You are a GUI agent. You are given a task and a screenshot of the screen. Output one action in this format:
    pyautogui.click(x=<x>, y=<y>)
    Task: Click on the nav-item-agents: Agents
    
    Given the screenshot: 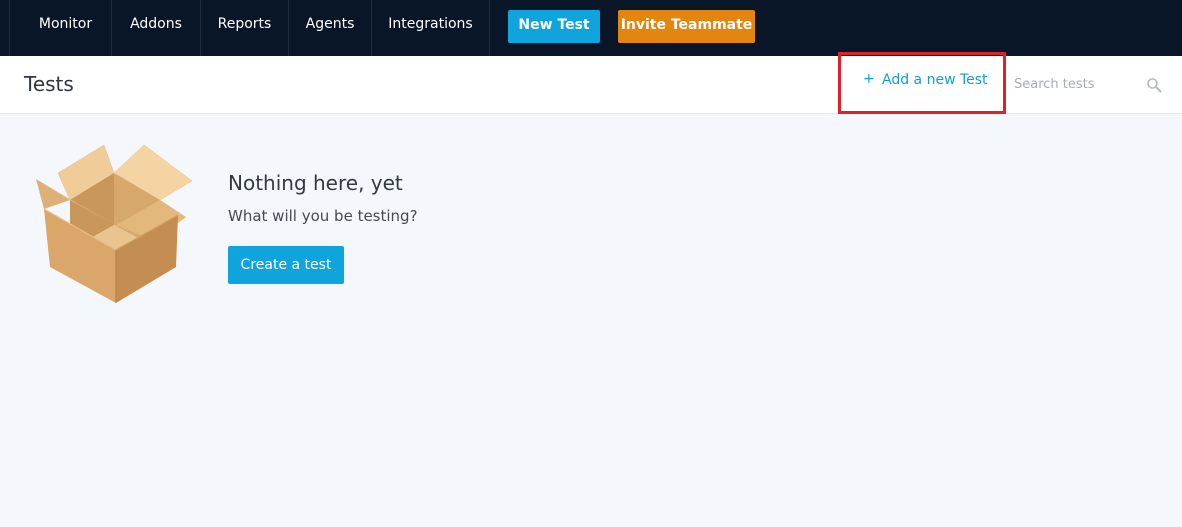 What is the action you would take?
    pyautogui.click(x=330, y=28)
    